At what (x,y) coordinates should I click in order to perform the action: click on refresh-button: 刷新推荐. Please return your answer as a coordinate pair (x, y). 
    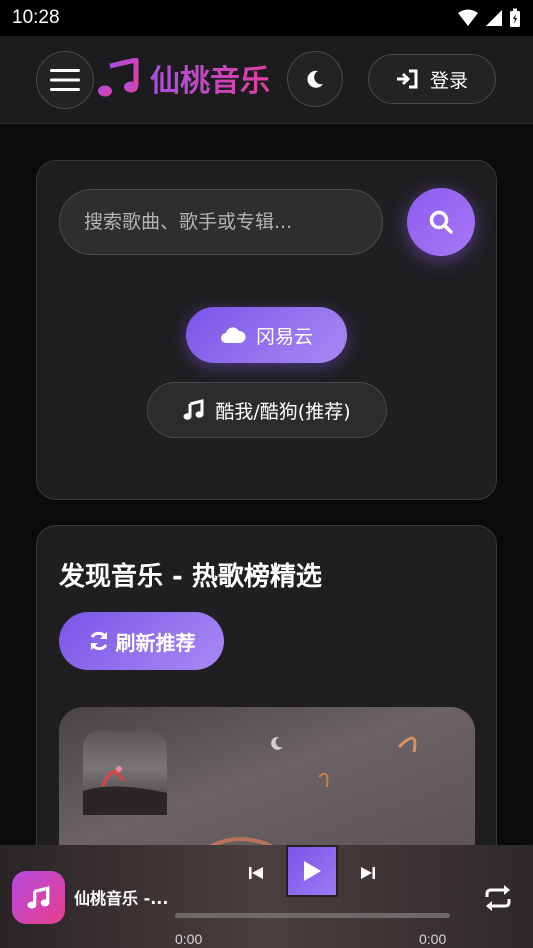
    Looking at the image, I should click on (141, 641).